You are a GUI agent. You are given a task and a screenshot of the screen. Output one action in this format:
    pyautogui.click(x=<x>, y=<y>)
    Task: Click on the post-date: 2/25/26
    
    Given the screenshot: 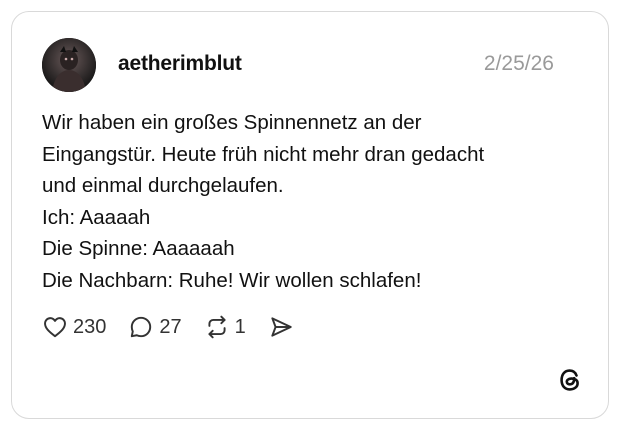 What is the action you would take?
    pyautogui.click(x=518, y=63)
    